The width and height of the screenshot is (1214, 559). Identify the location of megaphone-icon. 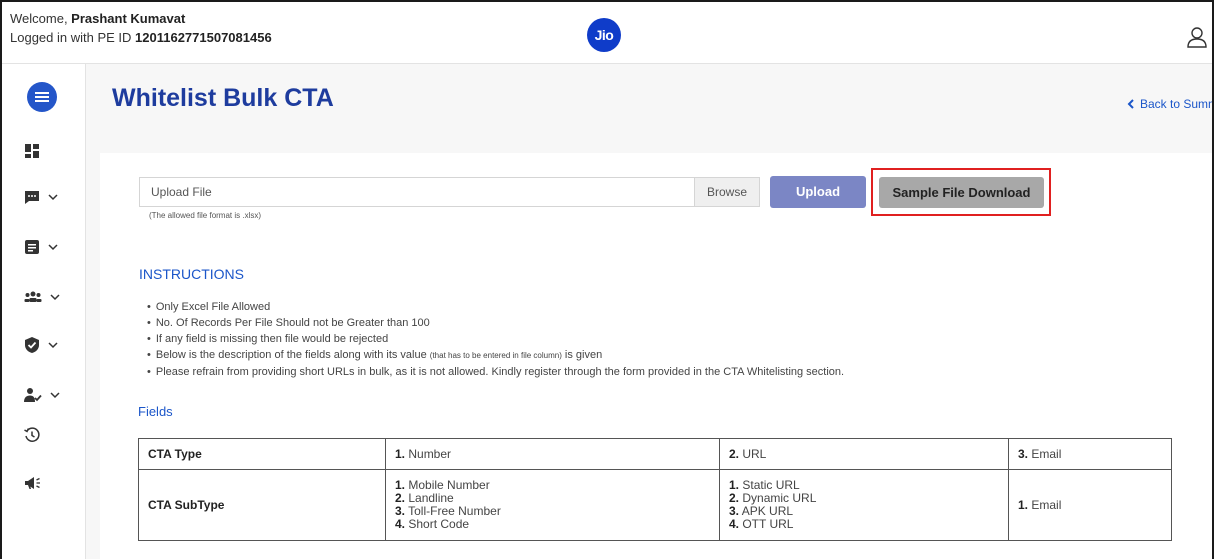
(32, 483).